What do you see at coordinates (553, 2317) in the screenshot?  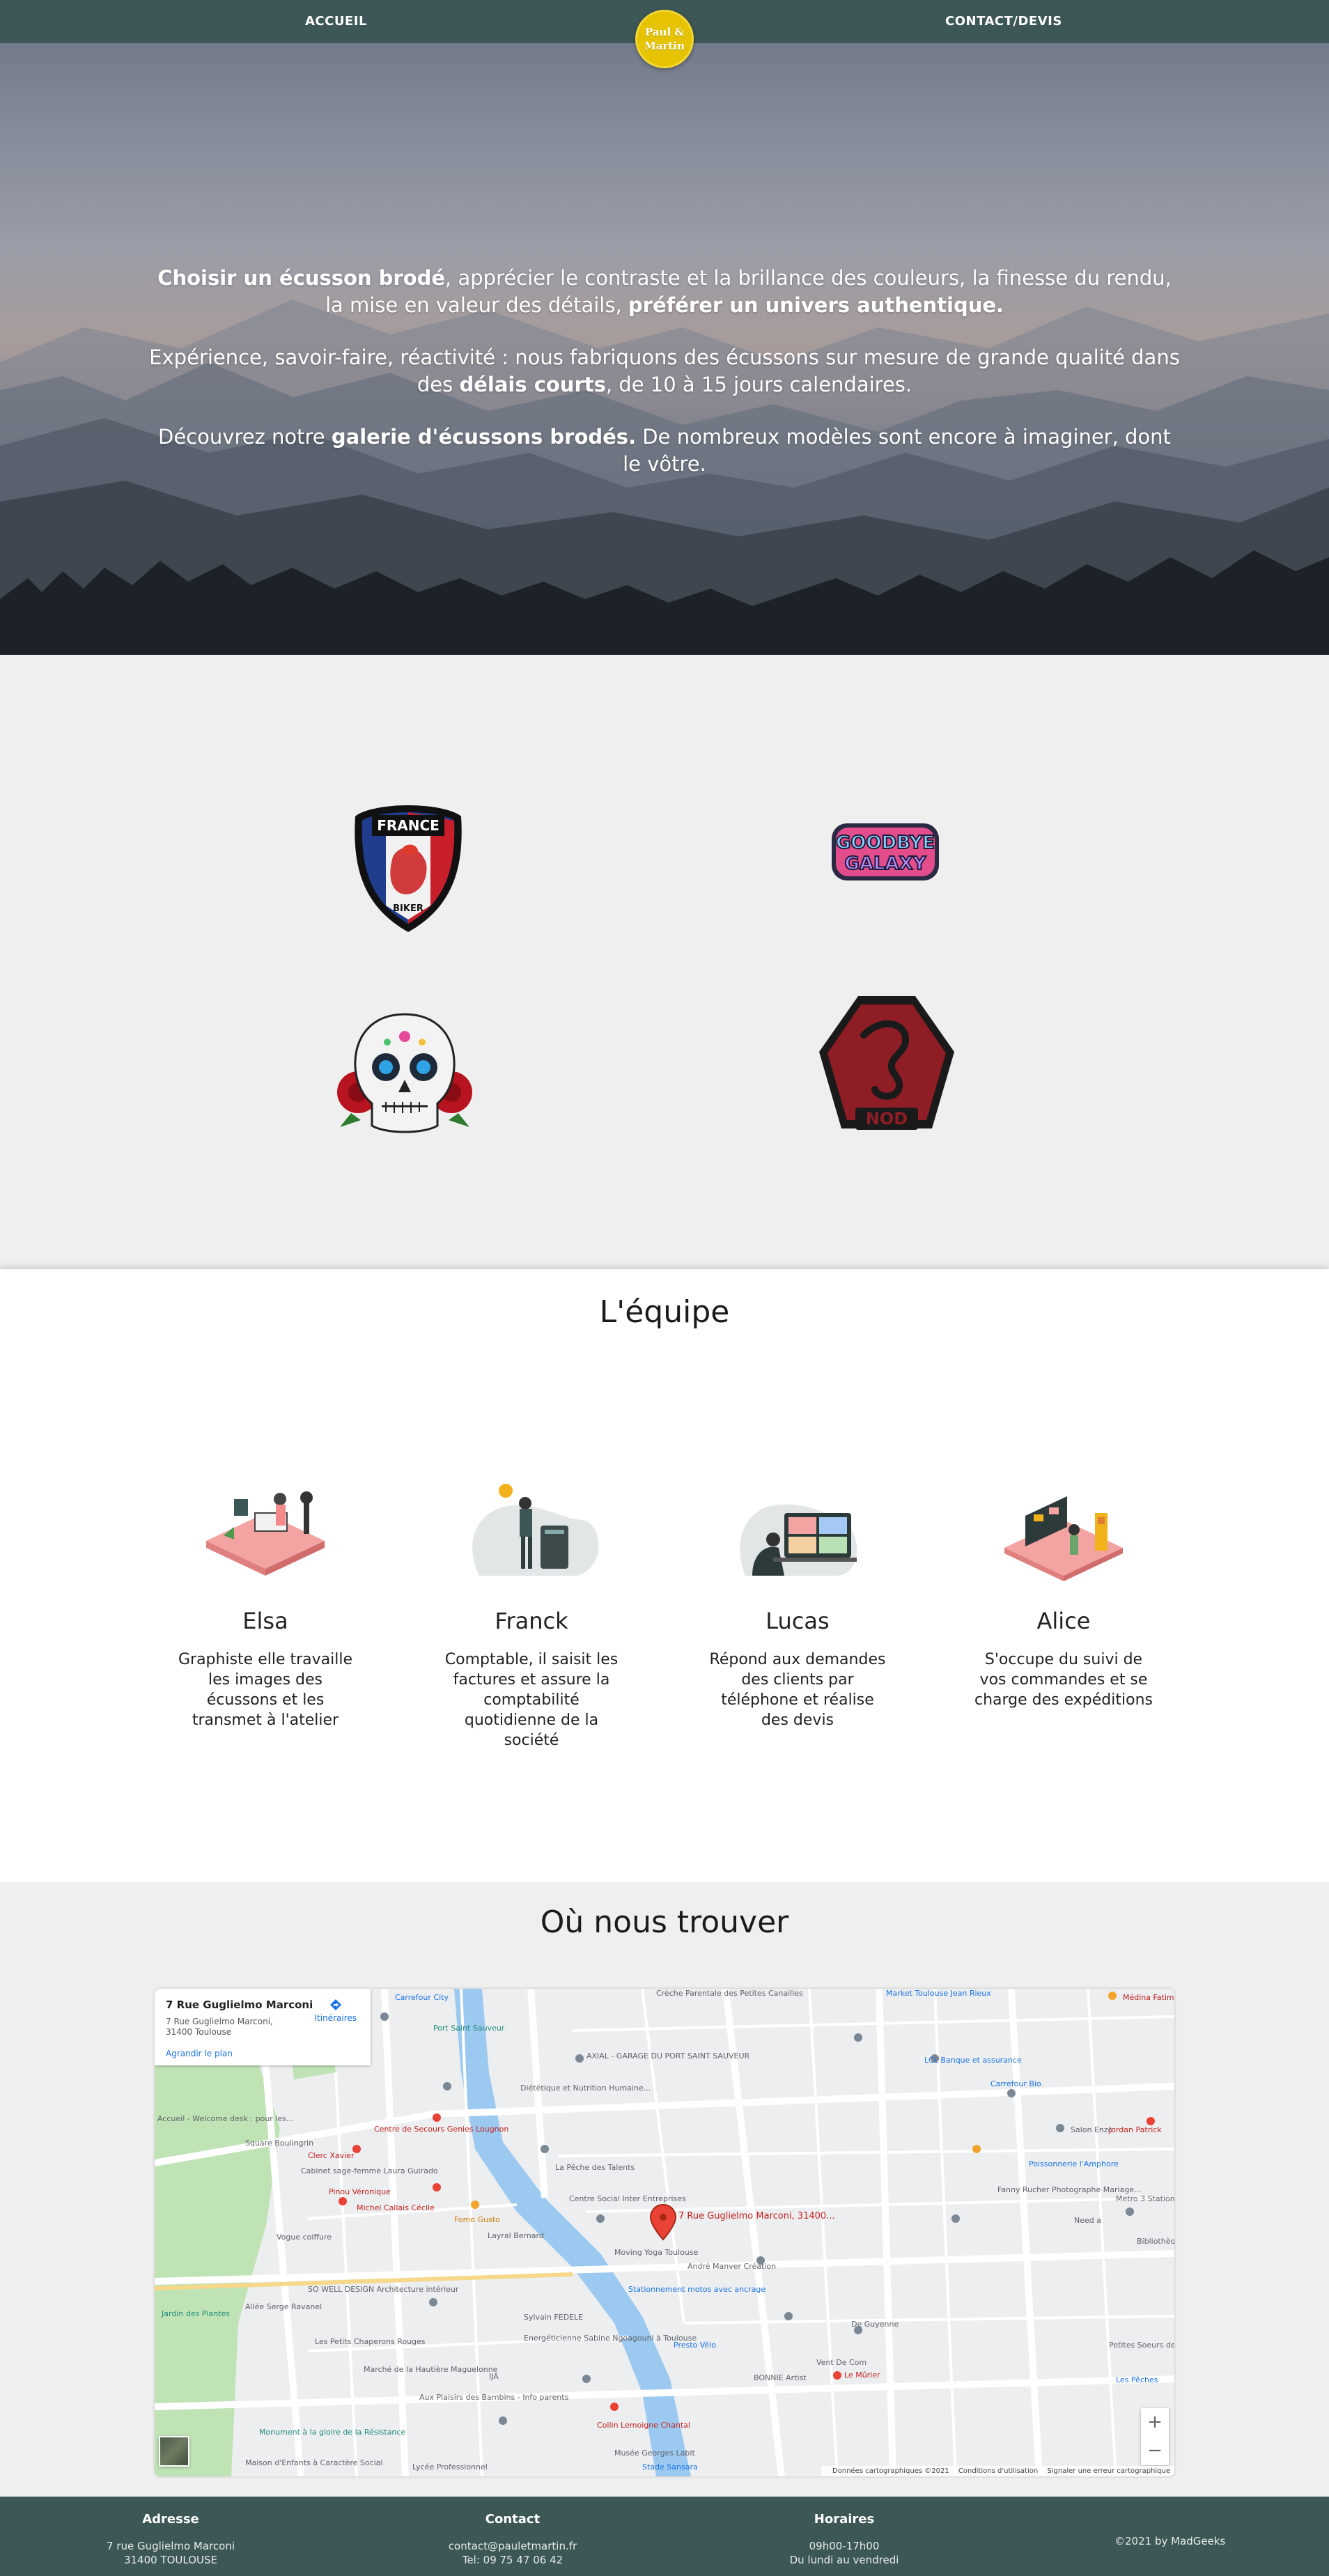 I see `svg-text: Sylvain FEDELE` at bounding box center [553, 2317].